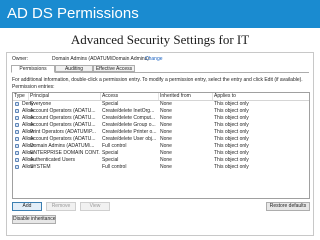  Describe the element at coordinates (154, 59) in the screenshot. I see `change-owner-link: Change` at that location.